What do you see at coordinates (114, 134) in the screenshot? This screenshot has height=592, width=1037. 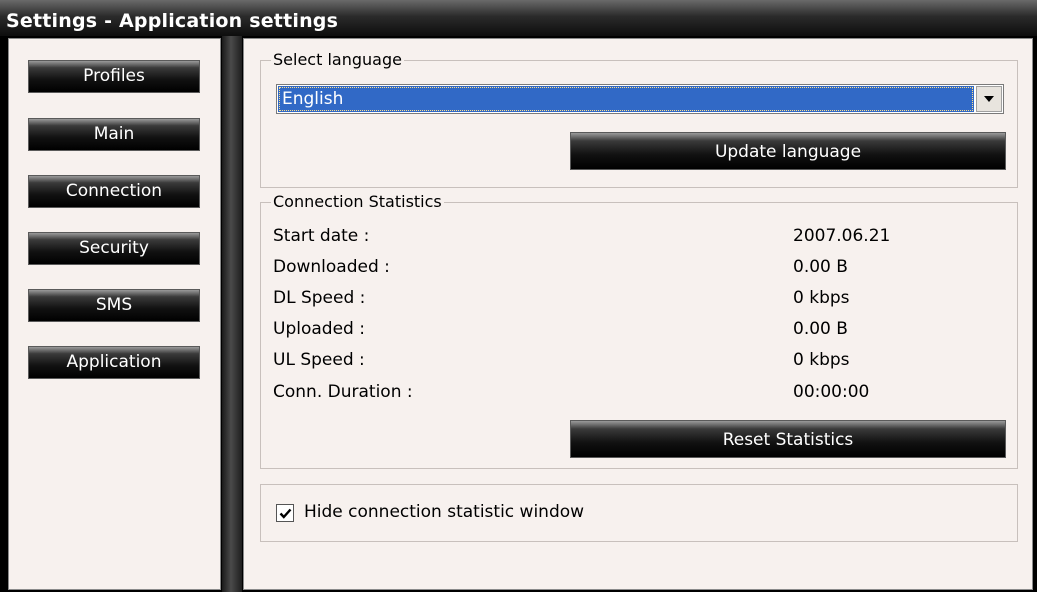 I see `nav-main-button: Main` at bounding box center [114, 134].